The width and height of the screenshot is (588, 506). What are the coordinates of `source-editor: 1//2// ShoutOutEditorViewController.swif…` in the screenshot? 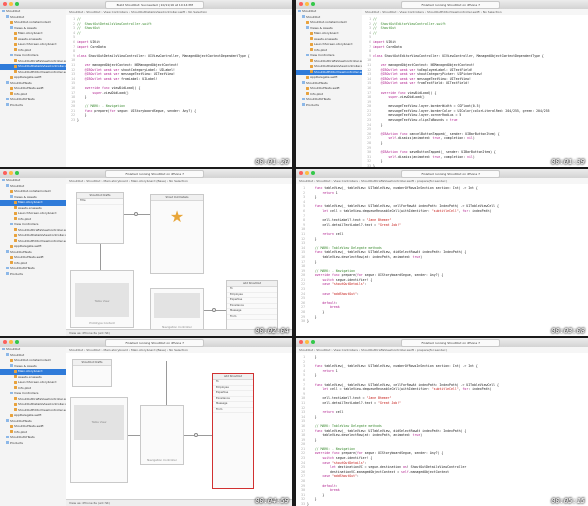 It's located at (475, 91).